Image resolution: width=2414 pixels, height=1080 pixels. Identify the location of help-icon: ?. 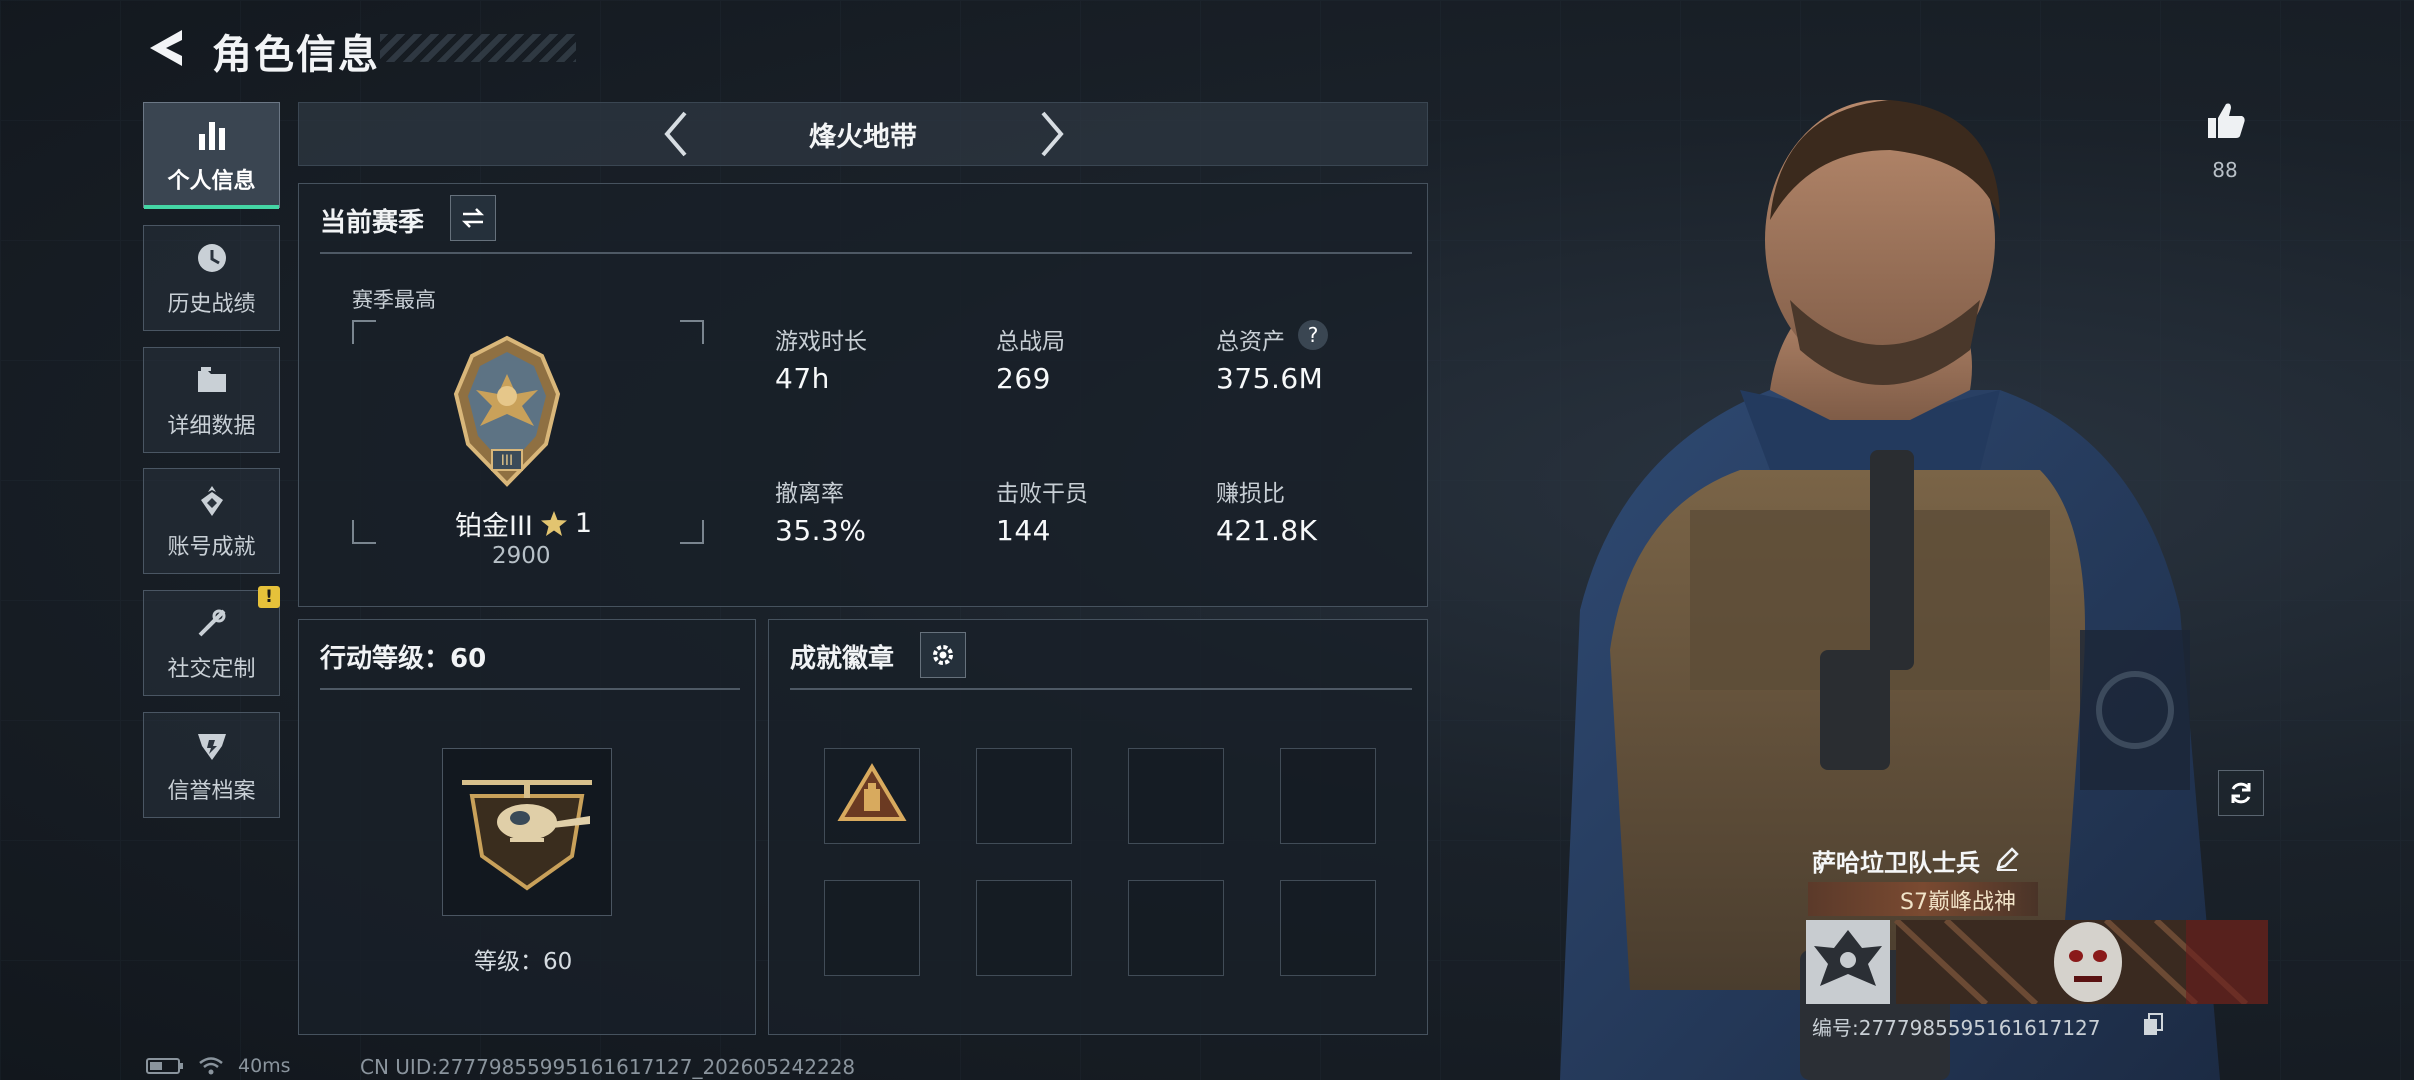
(1313, 335).